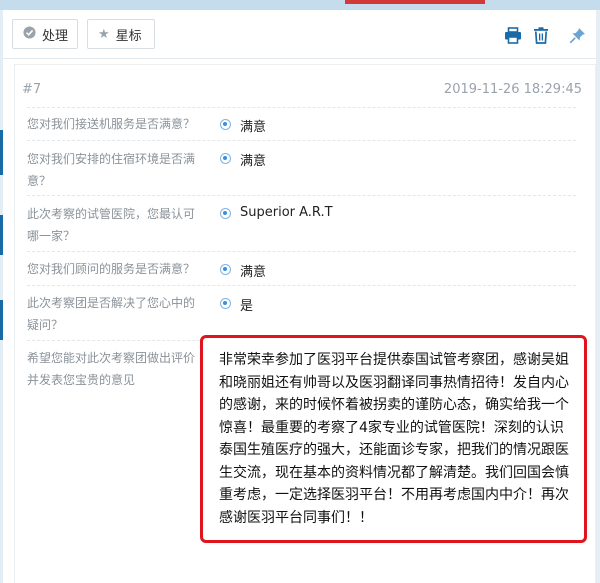 The height and width of the screenshot is (583, 600). Describe the element at coordinates (55, 36) in the screenshot. I see `process-button-label: 处理` at that location.